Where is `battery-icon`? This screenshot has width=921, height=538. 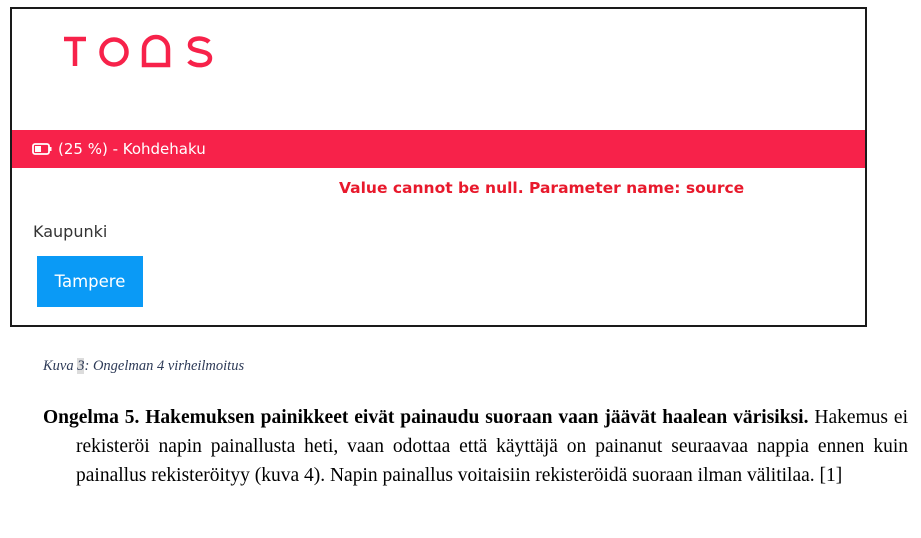 battery-icon is located at coordinates (42, 149).